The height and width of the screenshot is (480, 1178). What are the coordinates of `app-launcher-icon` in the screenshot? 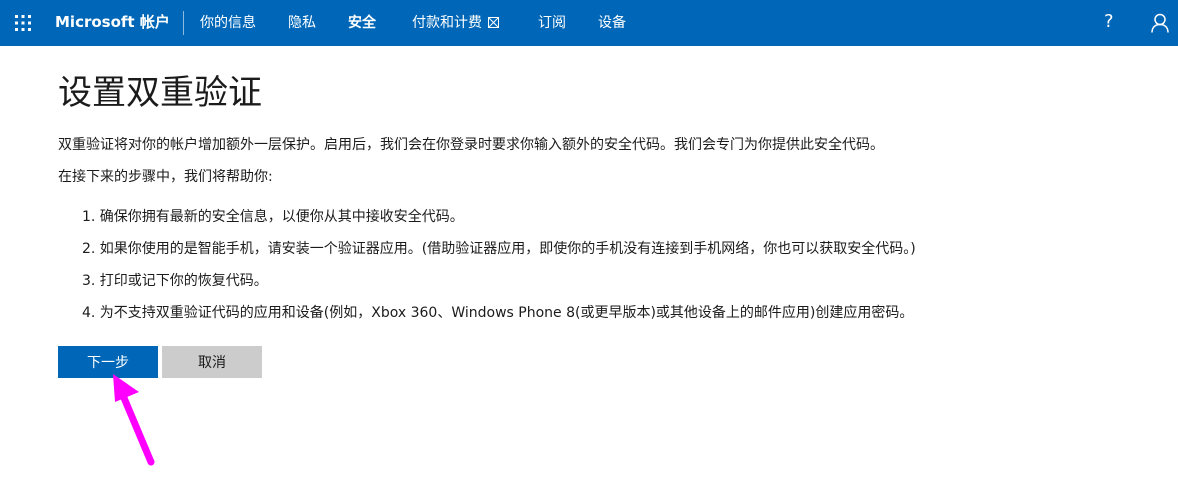 It's located at (23, 23).